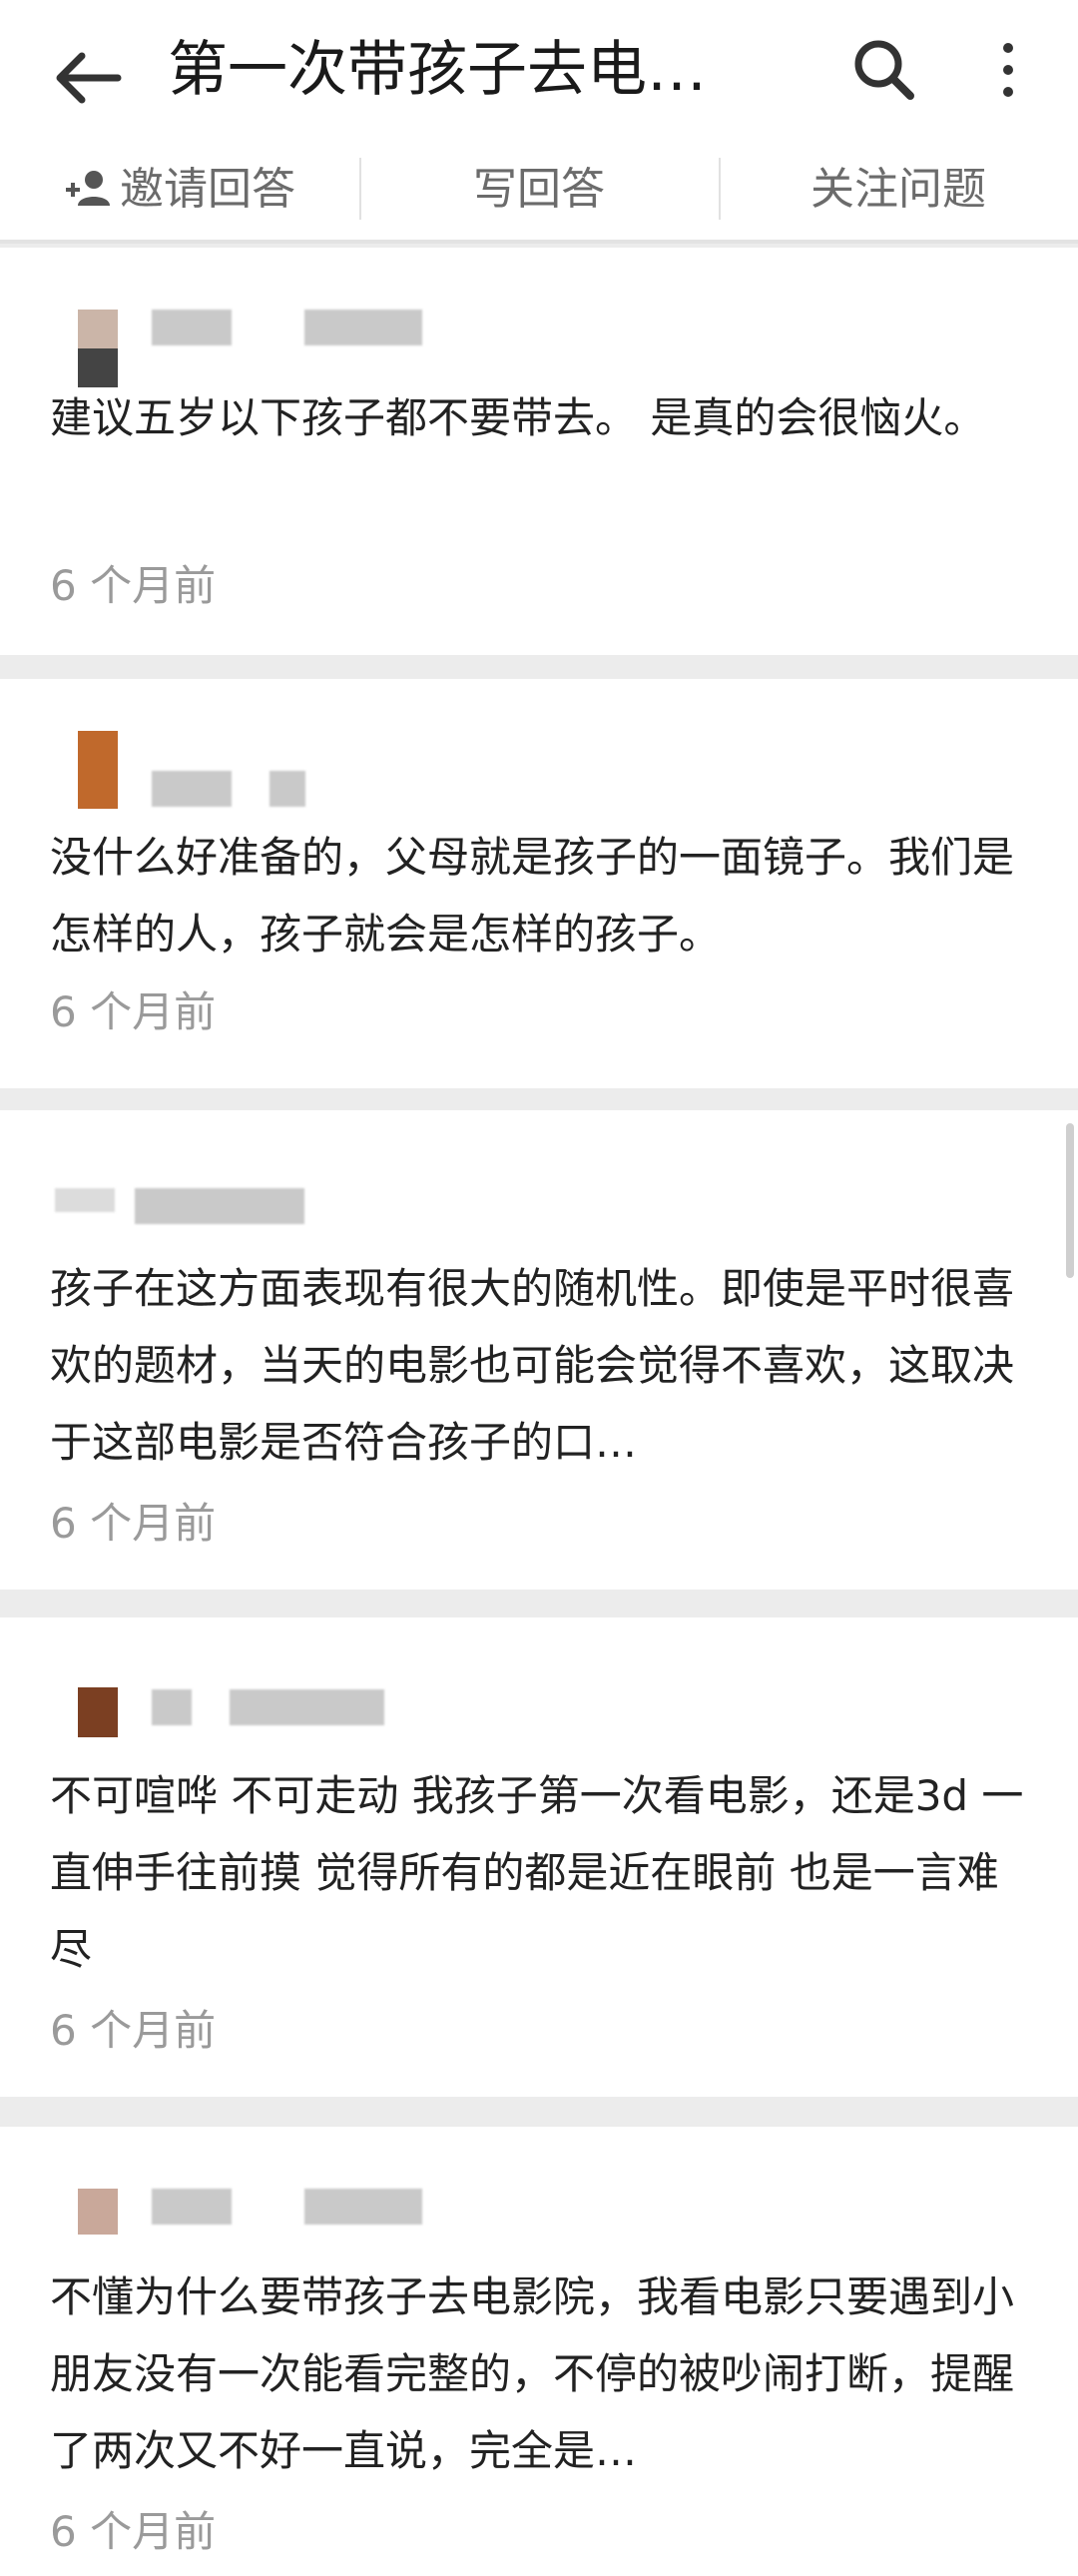 The width and height of the screenshot is (1078, 2576). I want to click on invite-answer-label: 邀请回答, so click(207, 189).